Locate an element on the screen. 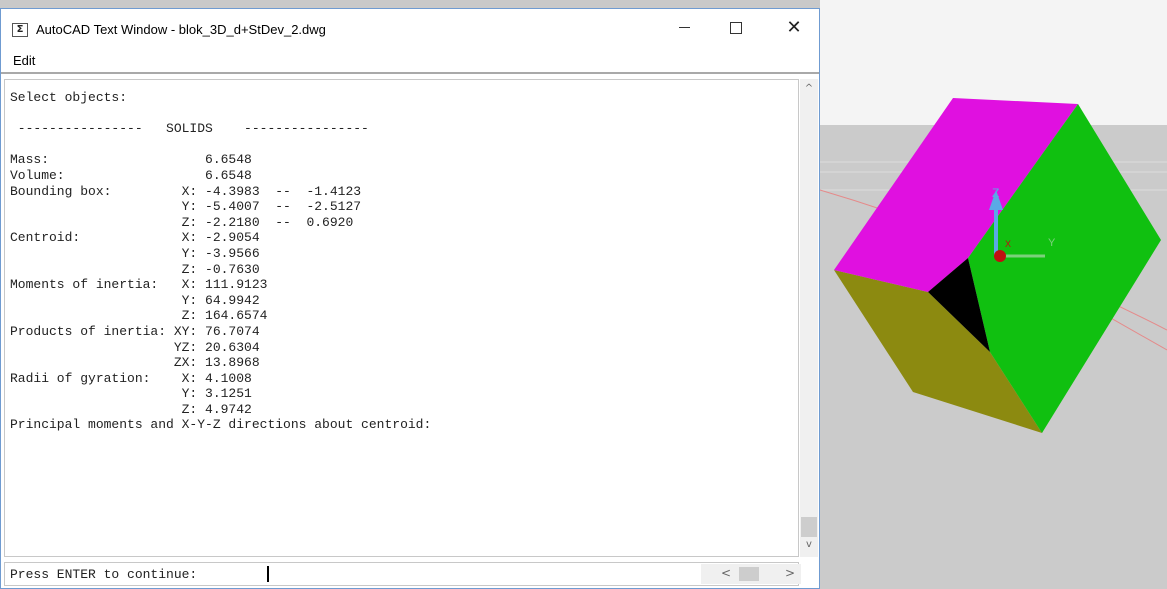  console-line: Radii of gyration: X: 4.1008 is located at coordinates (131, 378).